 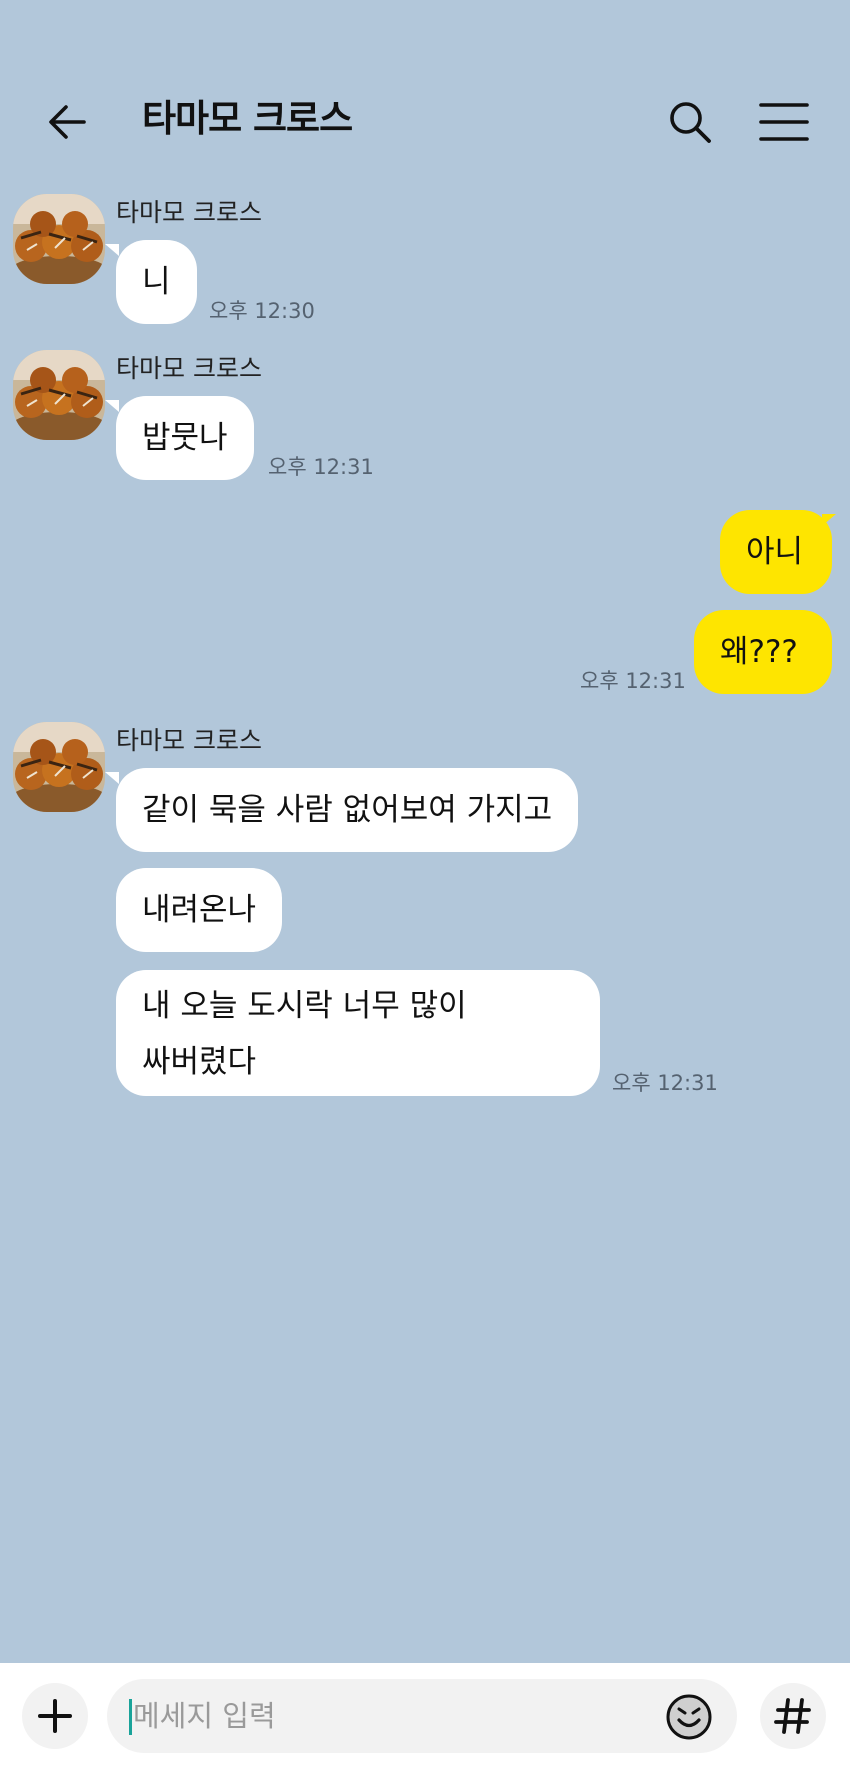 I want to click on hashtag-button, so click(x=793, y=1716).